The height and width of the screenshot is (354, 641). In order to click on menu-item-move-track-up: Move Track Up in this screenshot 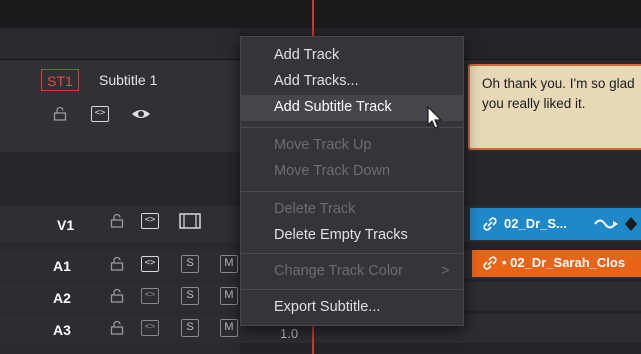, I will do `click(352, 146)`.